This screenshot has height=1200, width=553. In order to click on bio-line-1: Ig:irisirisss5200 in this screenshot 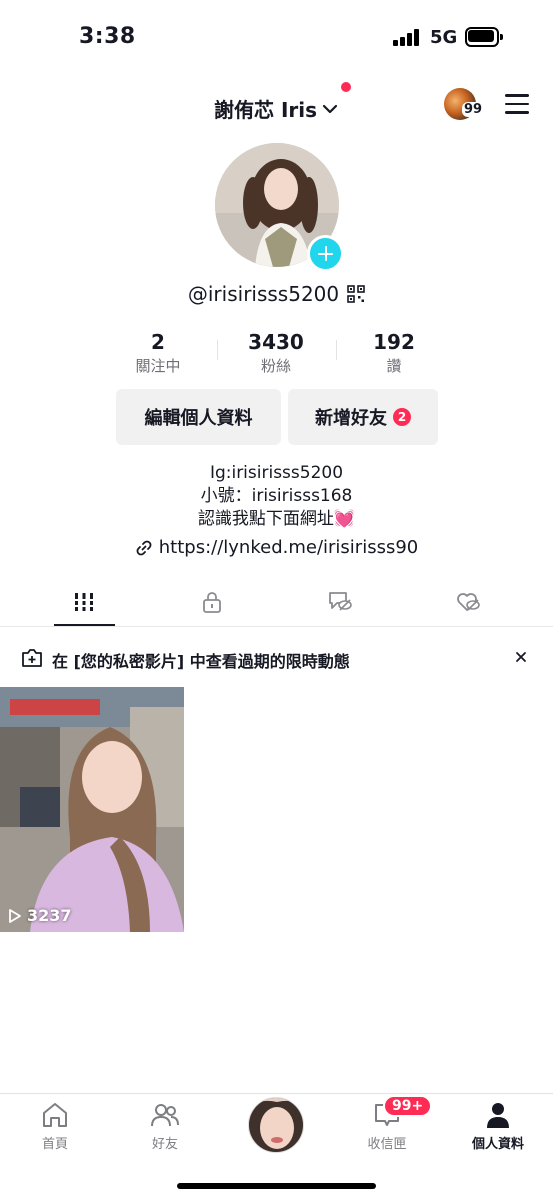, I will do `click(276, 473)`.